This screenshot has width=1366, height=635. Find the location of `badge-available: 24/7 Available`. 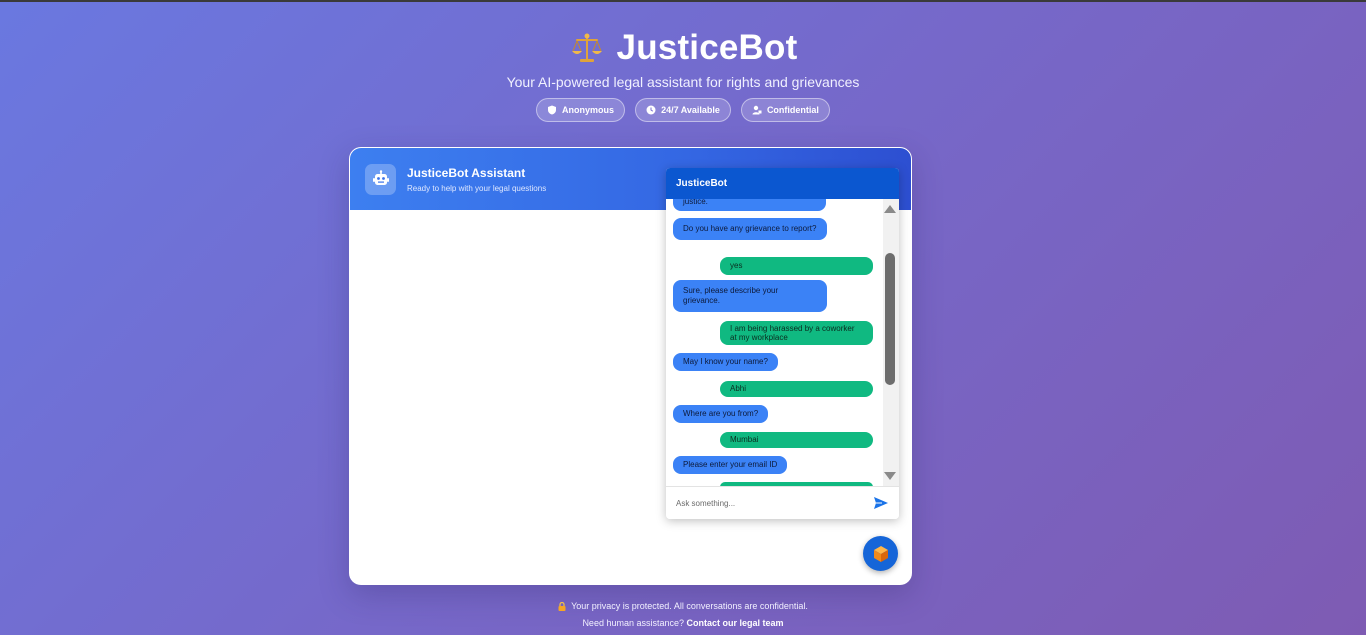

badge-available: 24/7 Available is located at coordinates (683, 110).